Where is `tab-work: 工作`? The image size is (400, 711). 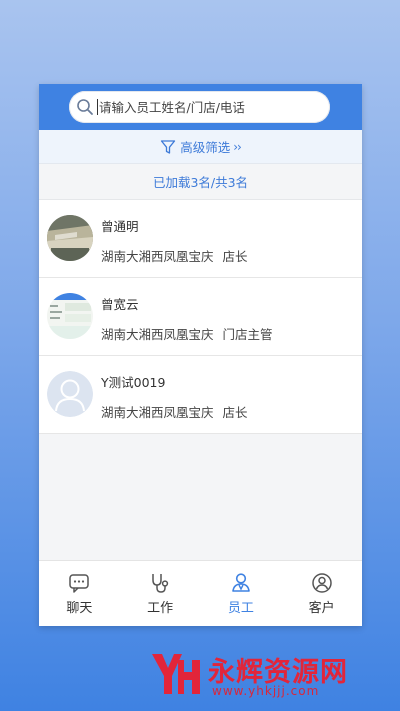 tab-work: 工作 is located at coordinates (160, 593).